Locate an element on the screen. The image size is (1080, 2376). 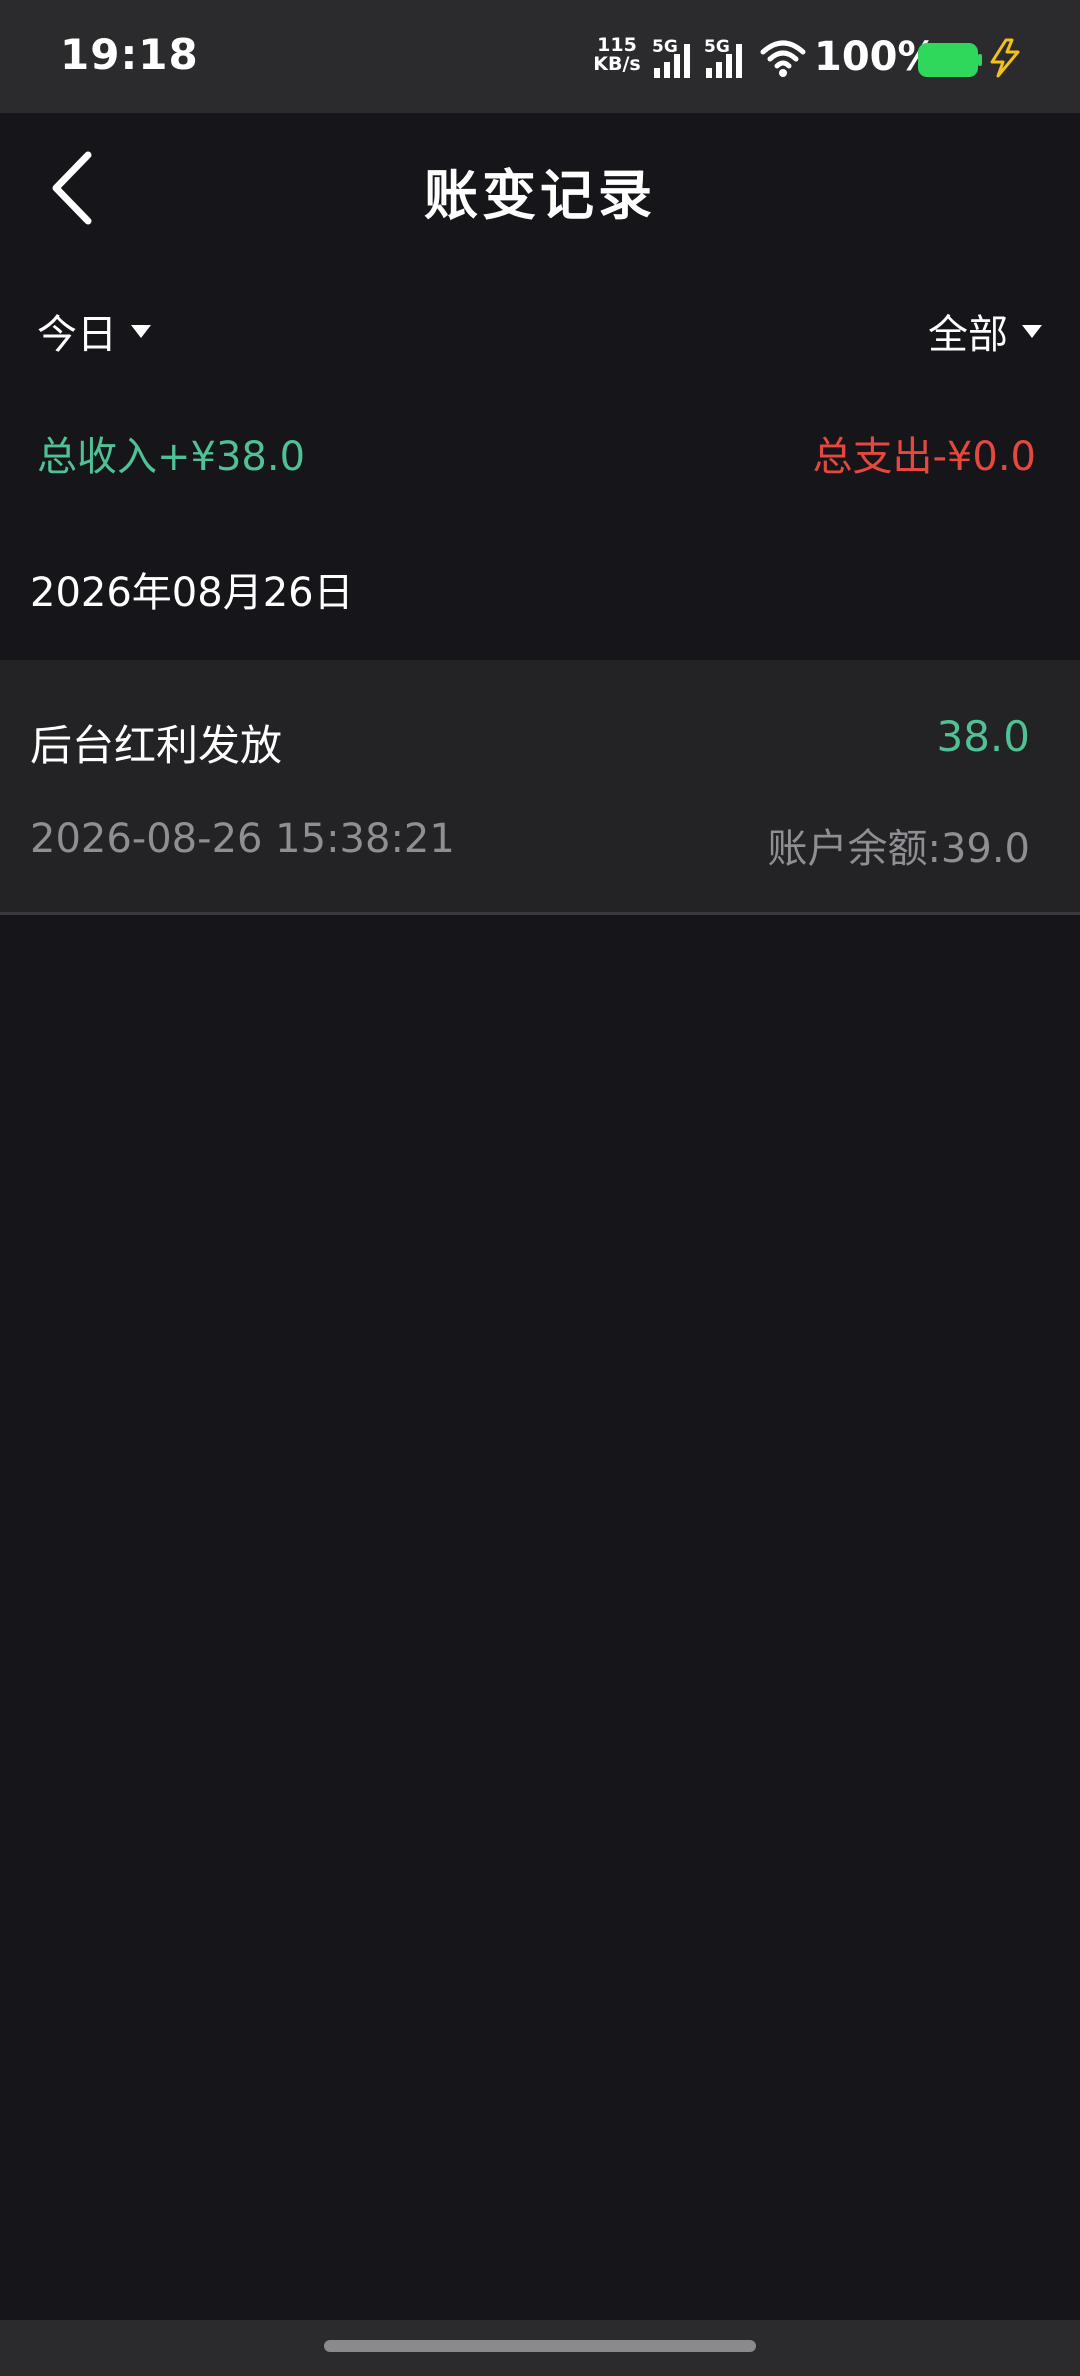
total-expense: 总支出-¥0.0 is located at coordinates (924, 457).